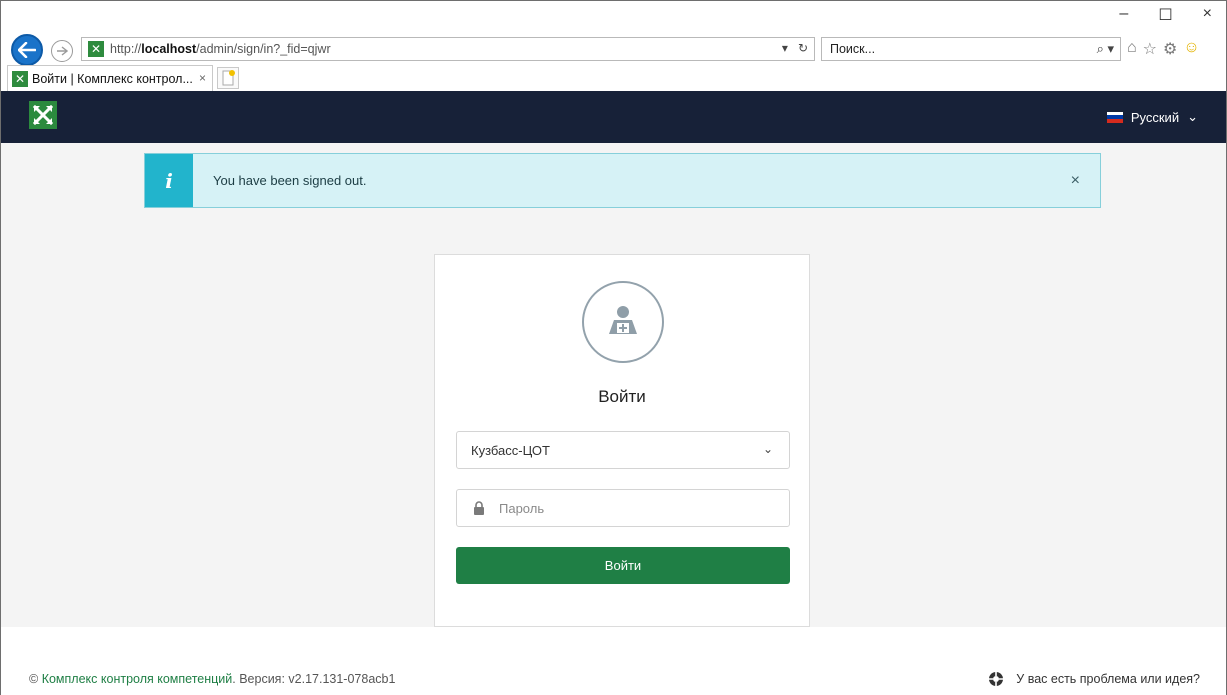  What do you see at coordinates (96, 49) in the screenshot?
I see `site-favicon-icon: ✕` at bounding box center [96, 49].